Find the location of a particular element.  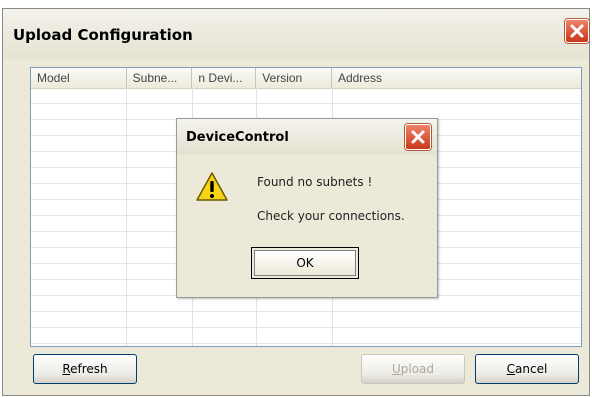

column-header-address: Address is located at coordinates (456, 78).